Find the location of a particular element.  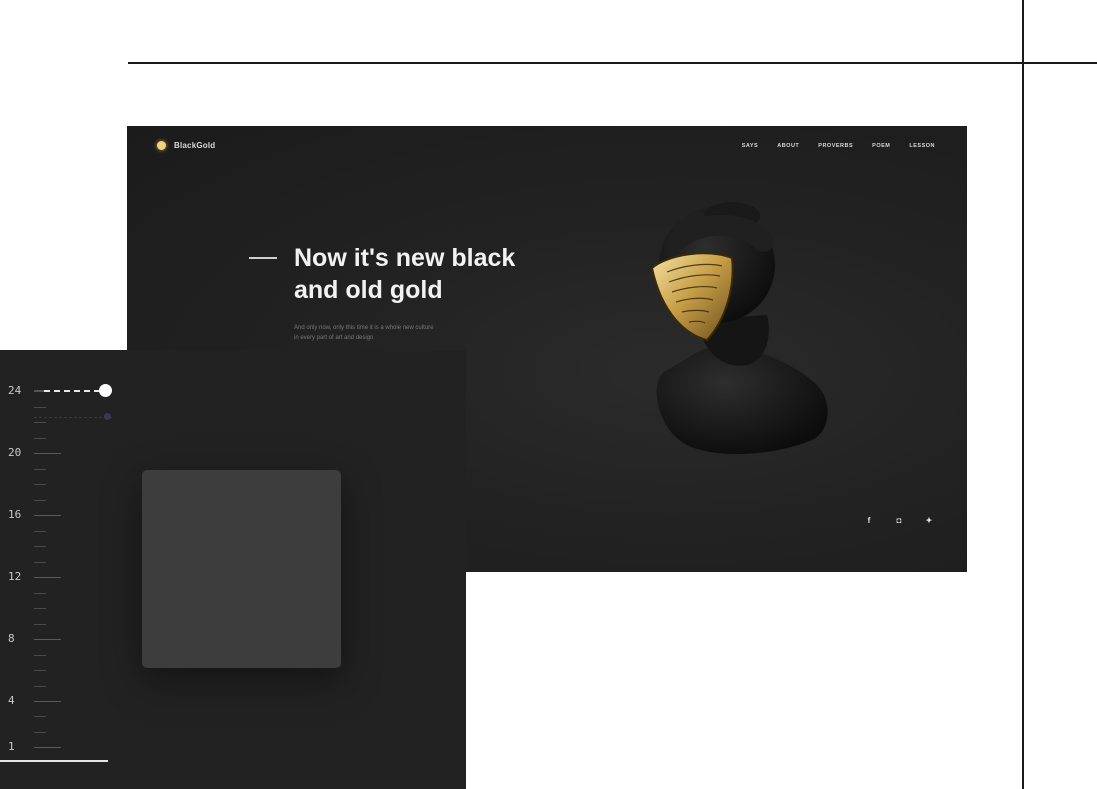

facebook-icon: f is located at coordinates (869, 520).